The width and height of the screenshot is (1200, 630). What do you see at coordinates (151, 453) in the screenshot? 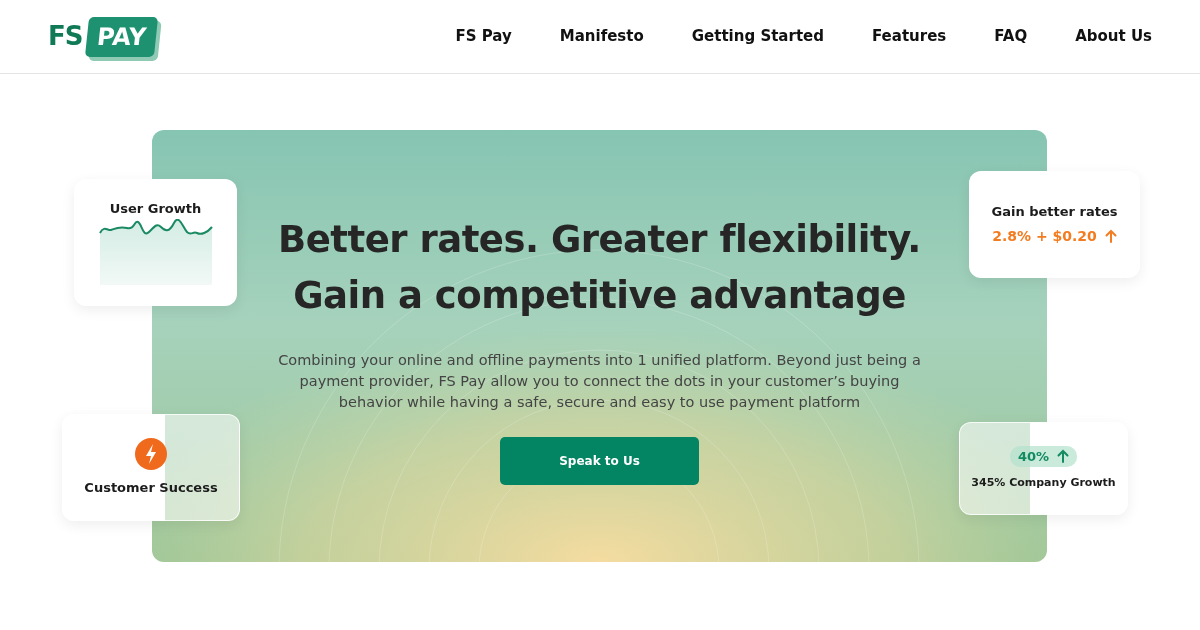
I see `lightning-icon` at bounding box center [151, 453].